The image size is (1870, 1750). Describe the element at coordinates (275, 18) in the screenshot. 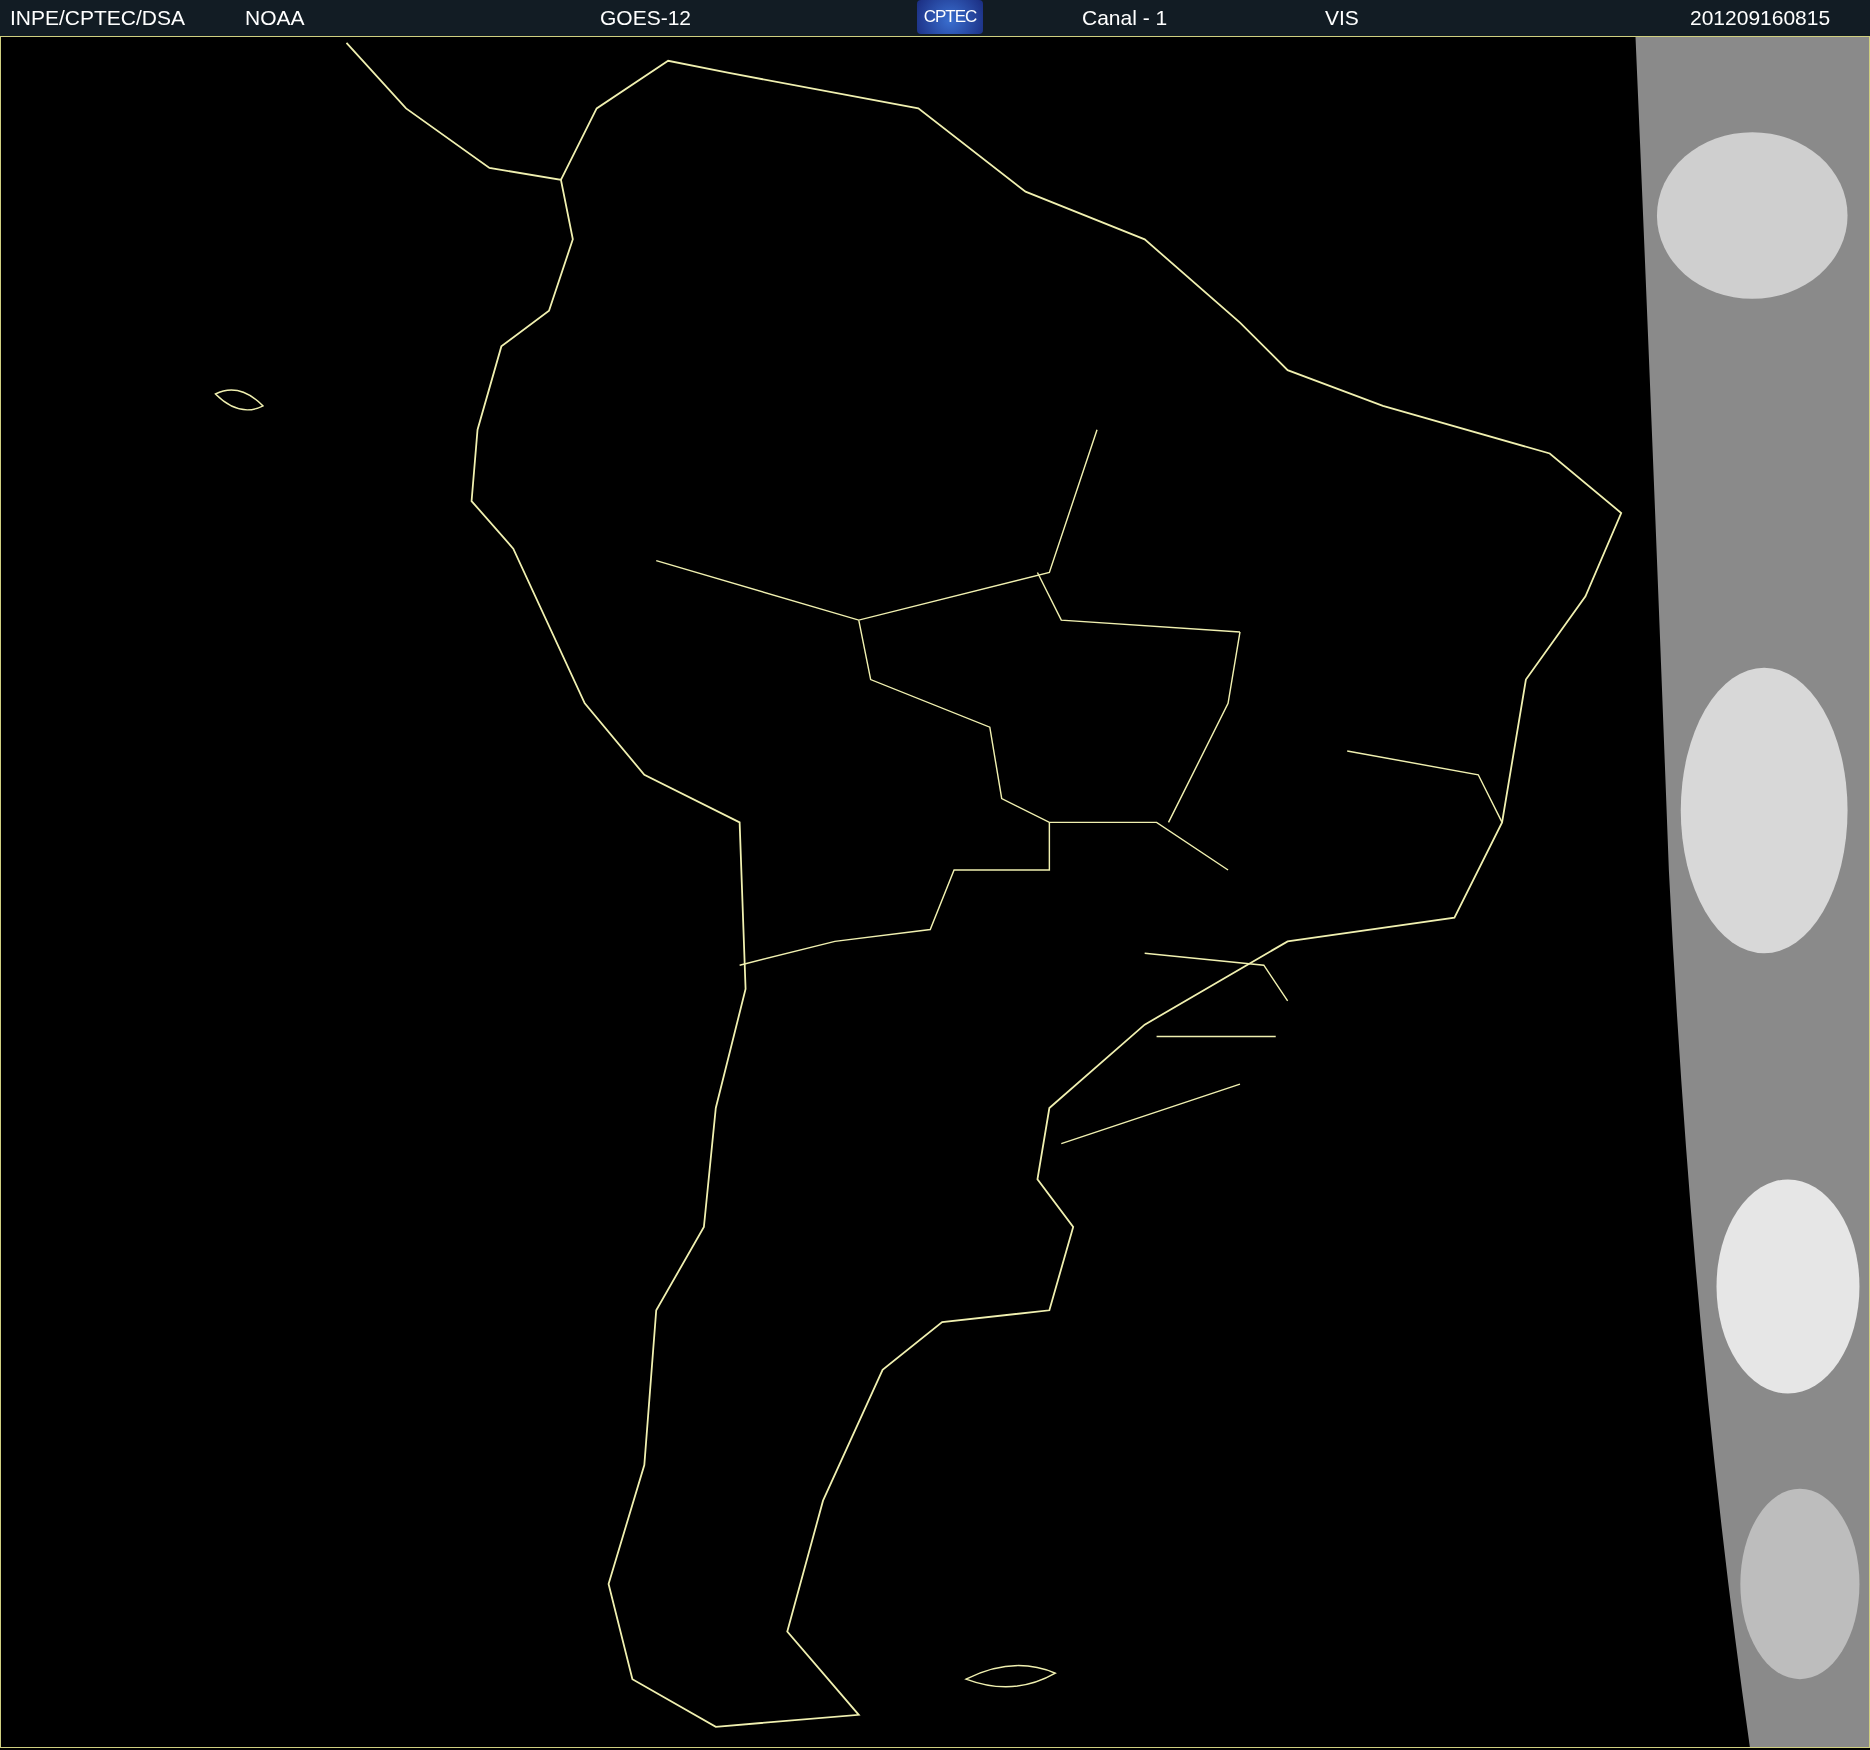

I see `header-label: NOAA` at that location.